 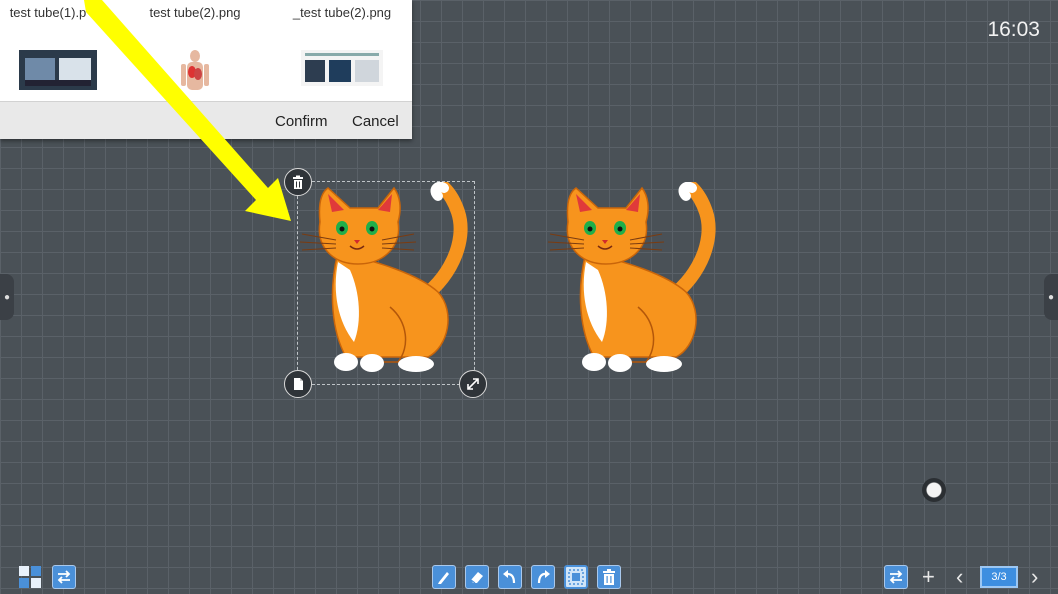 What do you see at coordinates (385, 282) in the screenshot?
I see `cat-image-selected` at bounding box center [385, 282].